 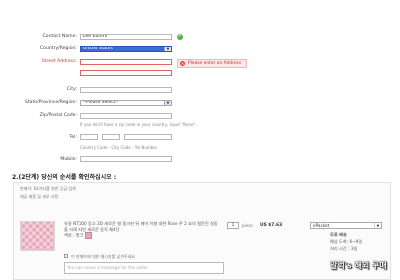 What do you see at coordinates (126, 116) in the screenshot?
I see `zip-input` at bounding box center [126, 116].